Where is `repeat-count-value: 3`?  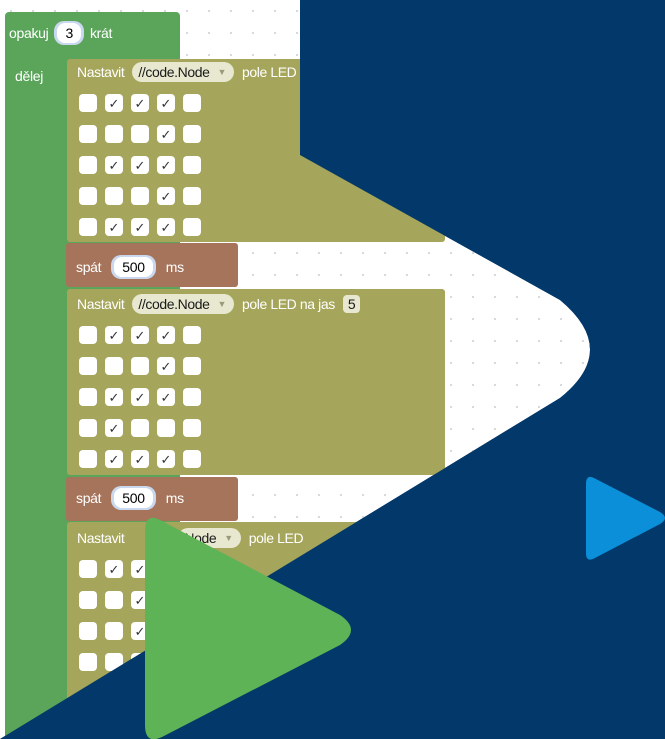
repeat-count-value: 3 is located at coordinates (69, 33).